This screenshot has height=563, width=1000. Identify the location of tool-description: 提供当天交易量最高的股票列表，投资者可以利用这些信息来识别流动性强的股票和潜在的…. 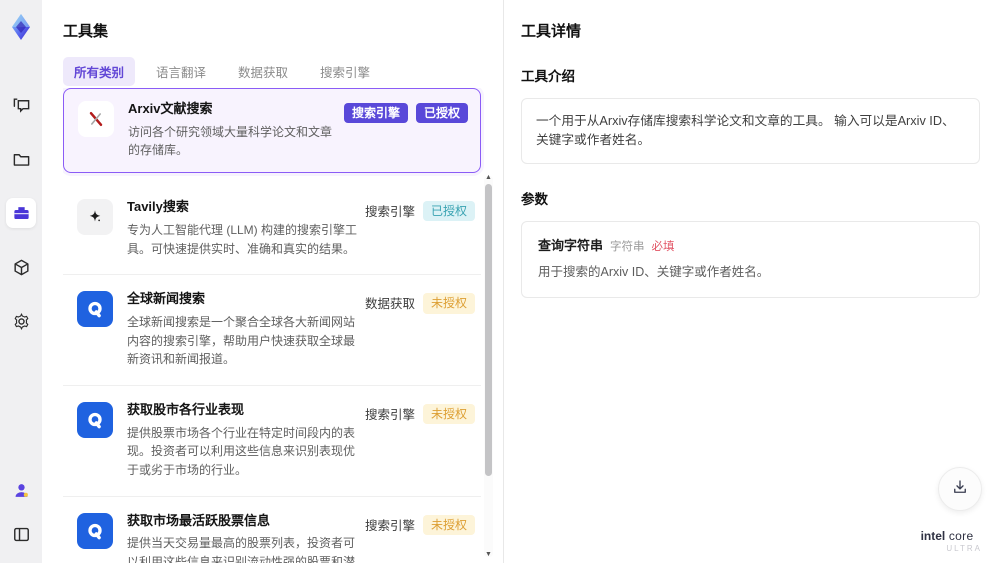
(241, 549).